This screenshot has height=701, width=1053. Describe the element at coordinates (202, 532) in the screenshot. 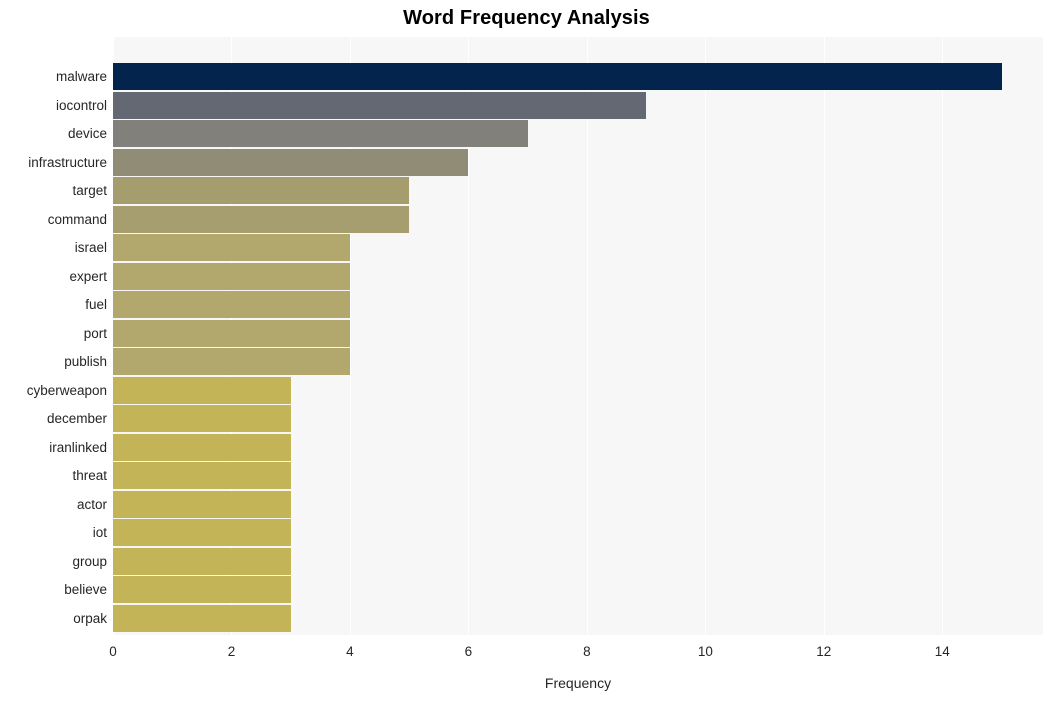

I see `bar-iot` at that location.